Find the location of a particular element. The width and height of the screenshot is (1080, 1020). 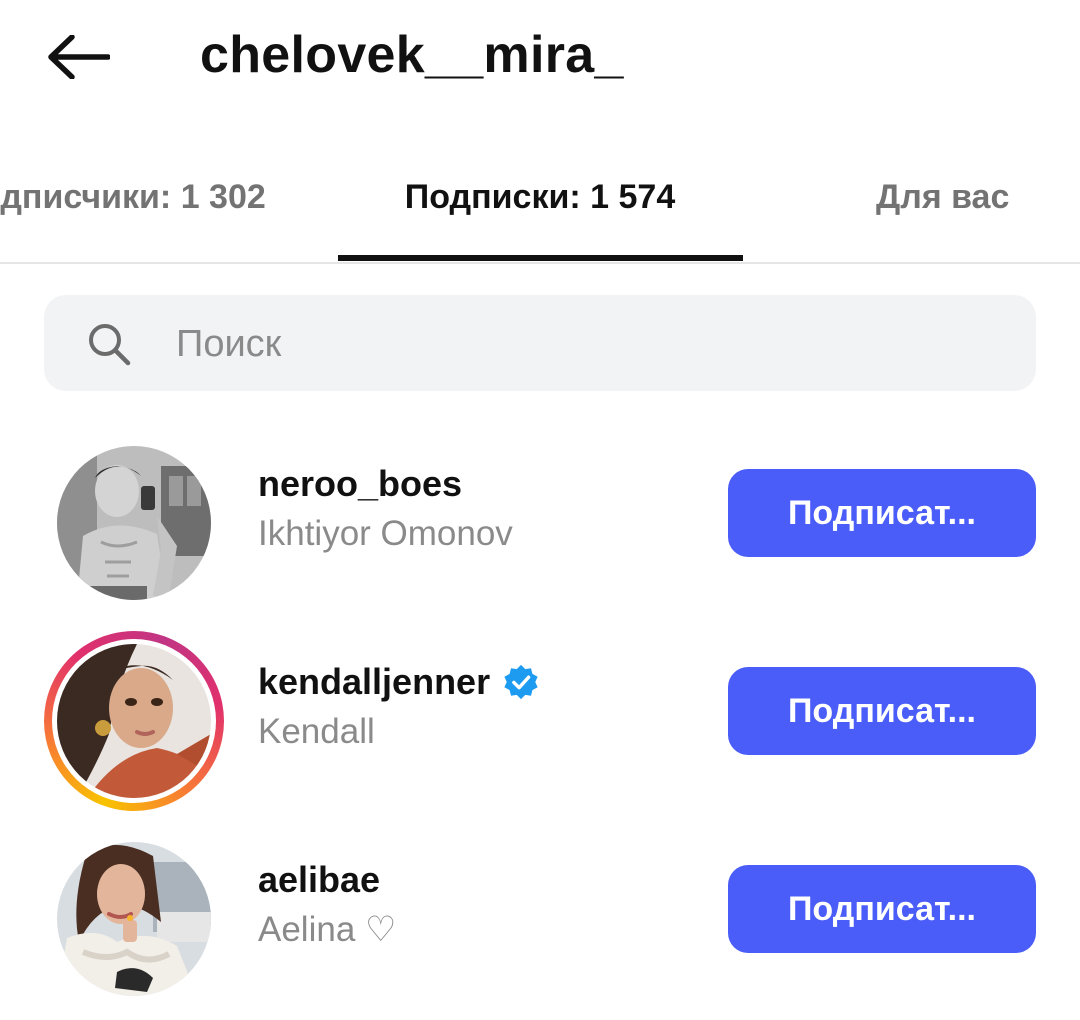

tab-for-you: Для вас is located at coordinates (942, 197).